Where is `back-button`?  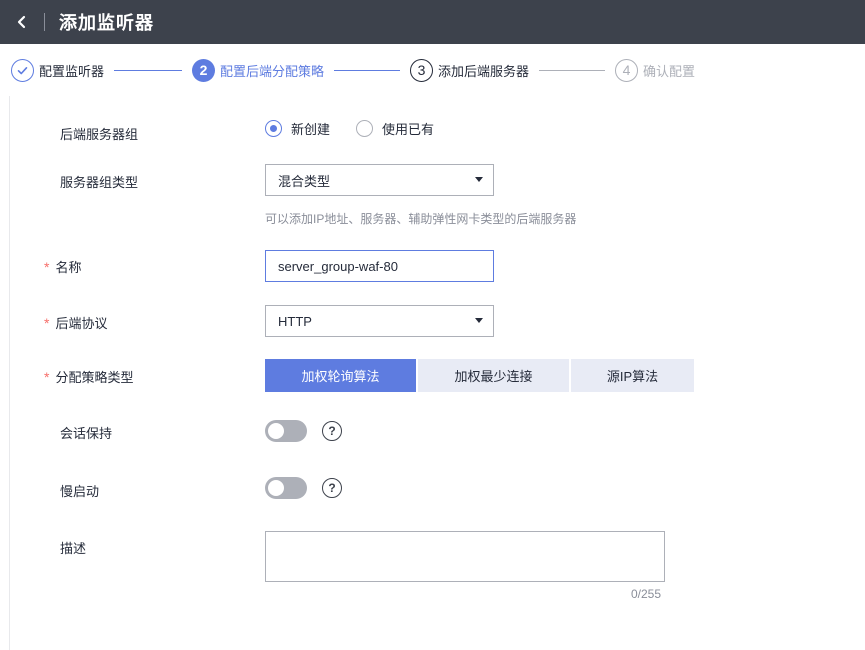
back-button is located at coordinates (22, 22).